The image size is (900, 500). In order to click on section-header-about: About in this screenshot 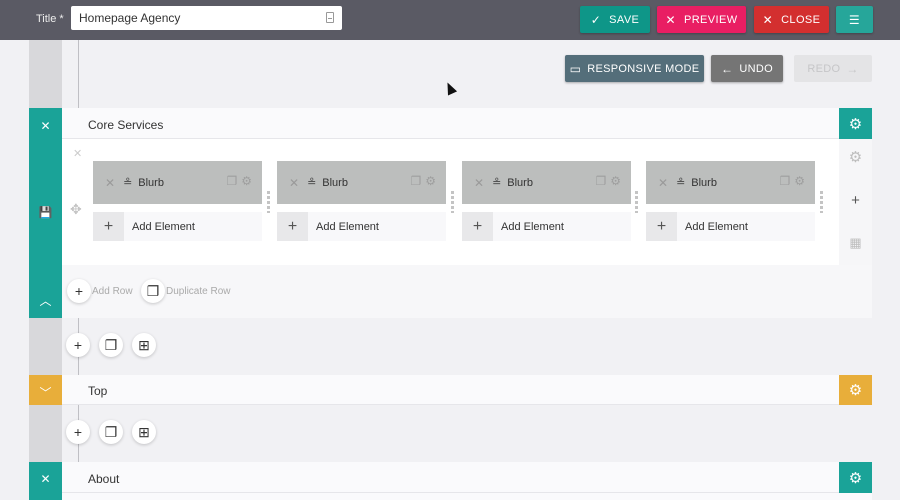, I will do `click(450, 477)`.